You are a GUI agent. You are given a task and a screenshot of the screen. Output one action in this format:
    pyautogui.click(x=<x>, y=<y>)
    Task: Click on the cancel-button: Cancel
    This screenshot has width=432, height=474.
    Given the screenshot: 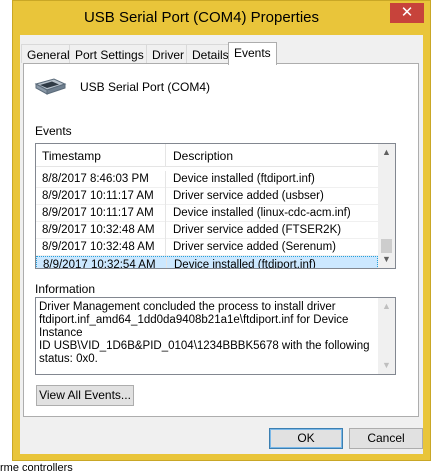 What is the action you would take?
    pyautogui.click(x=386, y=438)
    